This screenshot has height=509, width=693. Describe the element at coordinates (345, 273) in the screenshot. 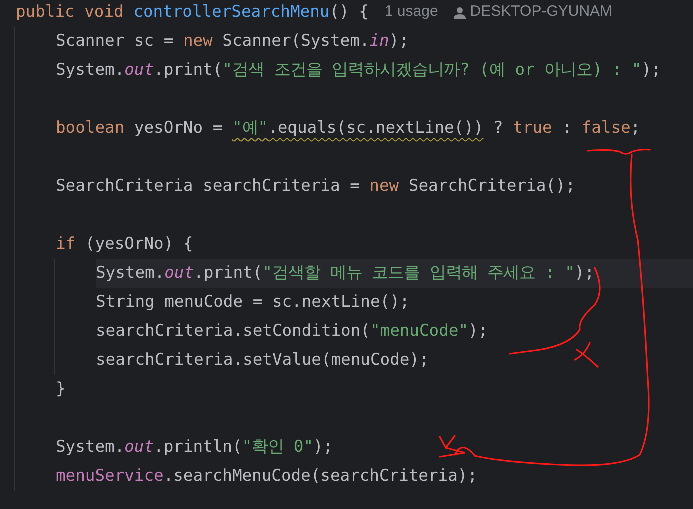

I see `code-line: System.out.print("검색할 메뉴 코드를 입력해 주세요 : ");` at that location.